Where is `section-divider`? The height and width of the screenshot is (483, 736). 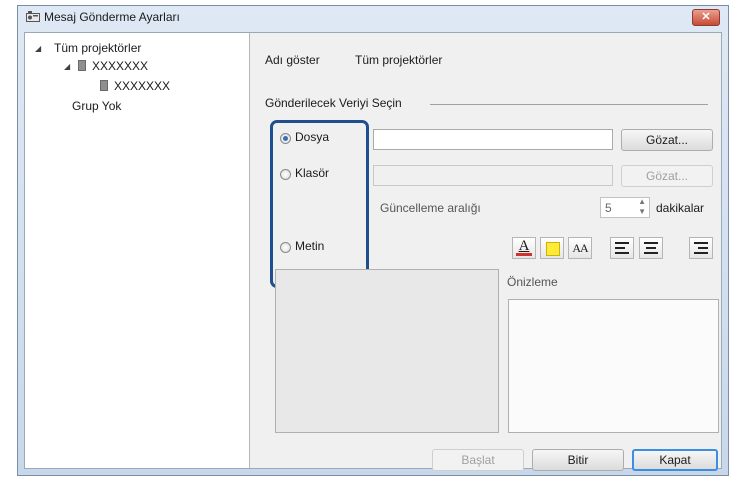
section-divider is located at coordinates (569, 104).